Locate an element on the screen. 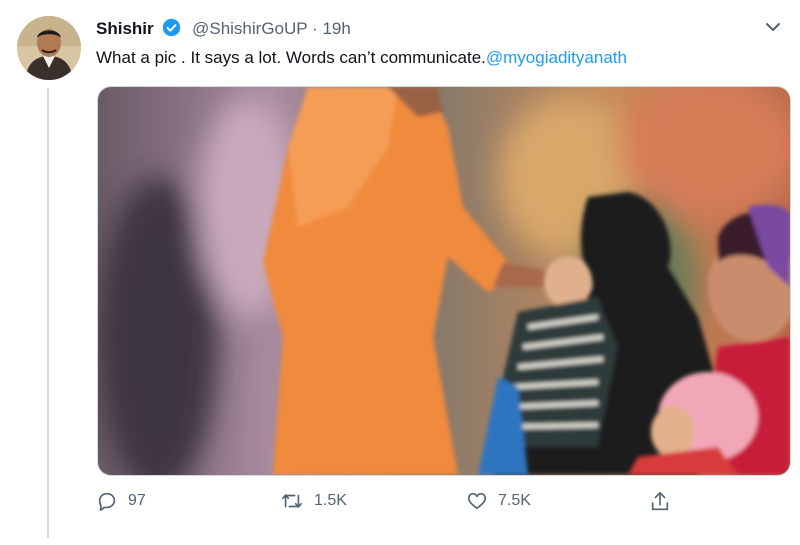  avatar is located at coordinates (49, 48).